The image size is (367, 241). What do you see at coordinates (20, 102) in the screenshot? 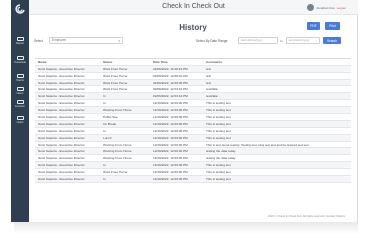
I see `location-icon` at bounding box center [20, 102].